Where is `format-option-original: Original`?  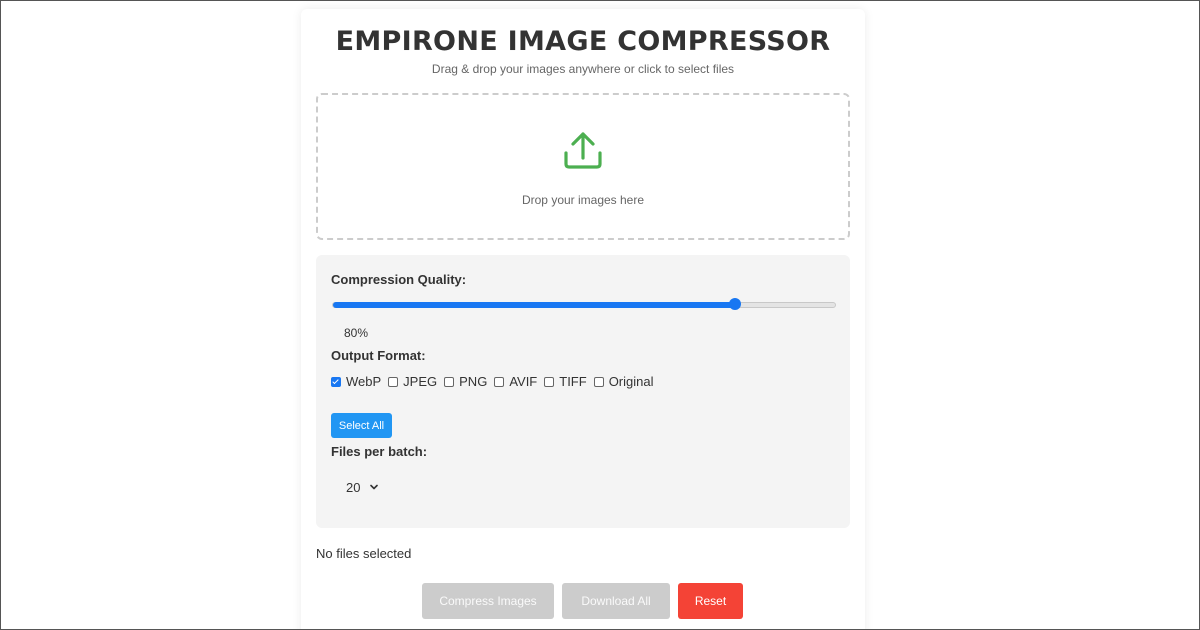 format-option-original: Original is located at coordinates (623, 381).